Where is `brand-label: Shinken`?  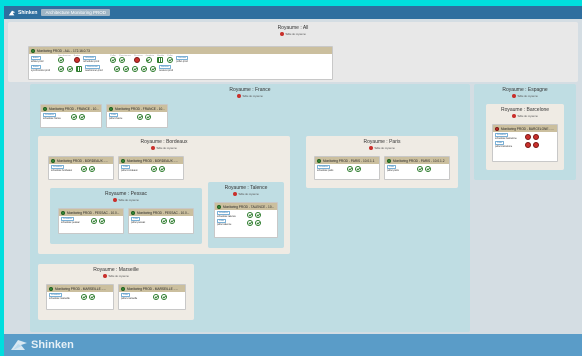
brand-label: Shinken is located at coordinates (28, 12).